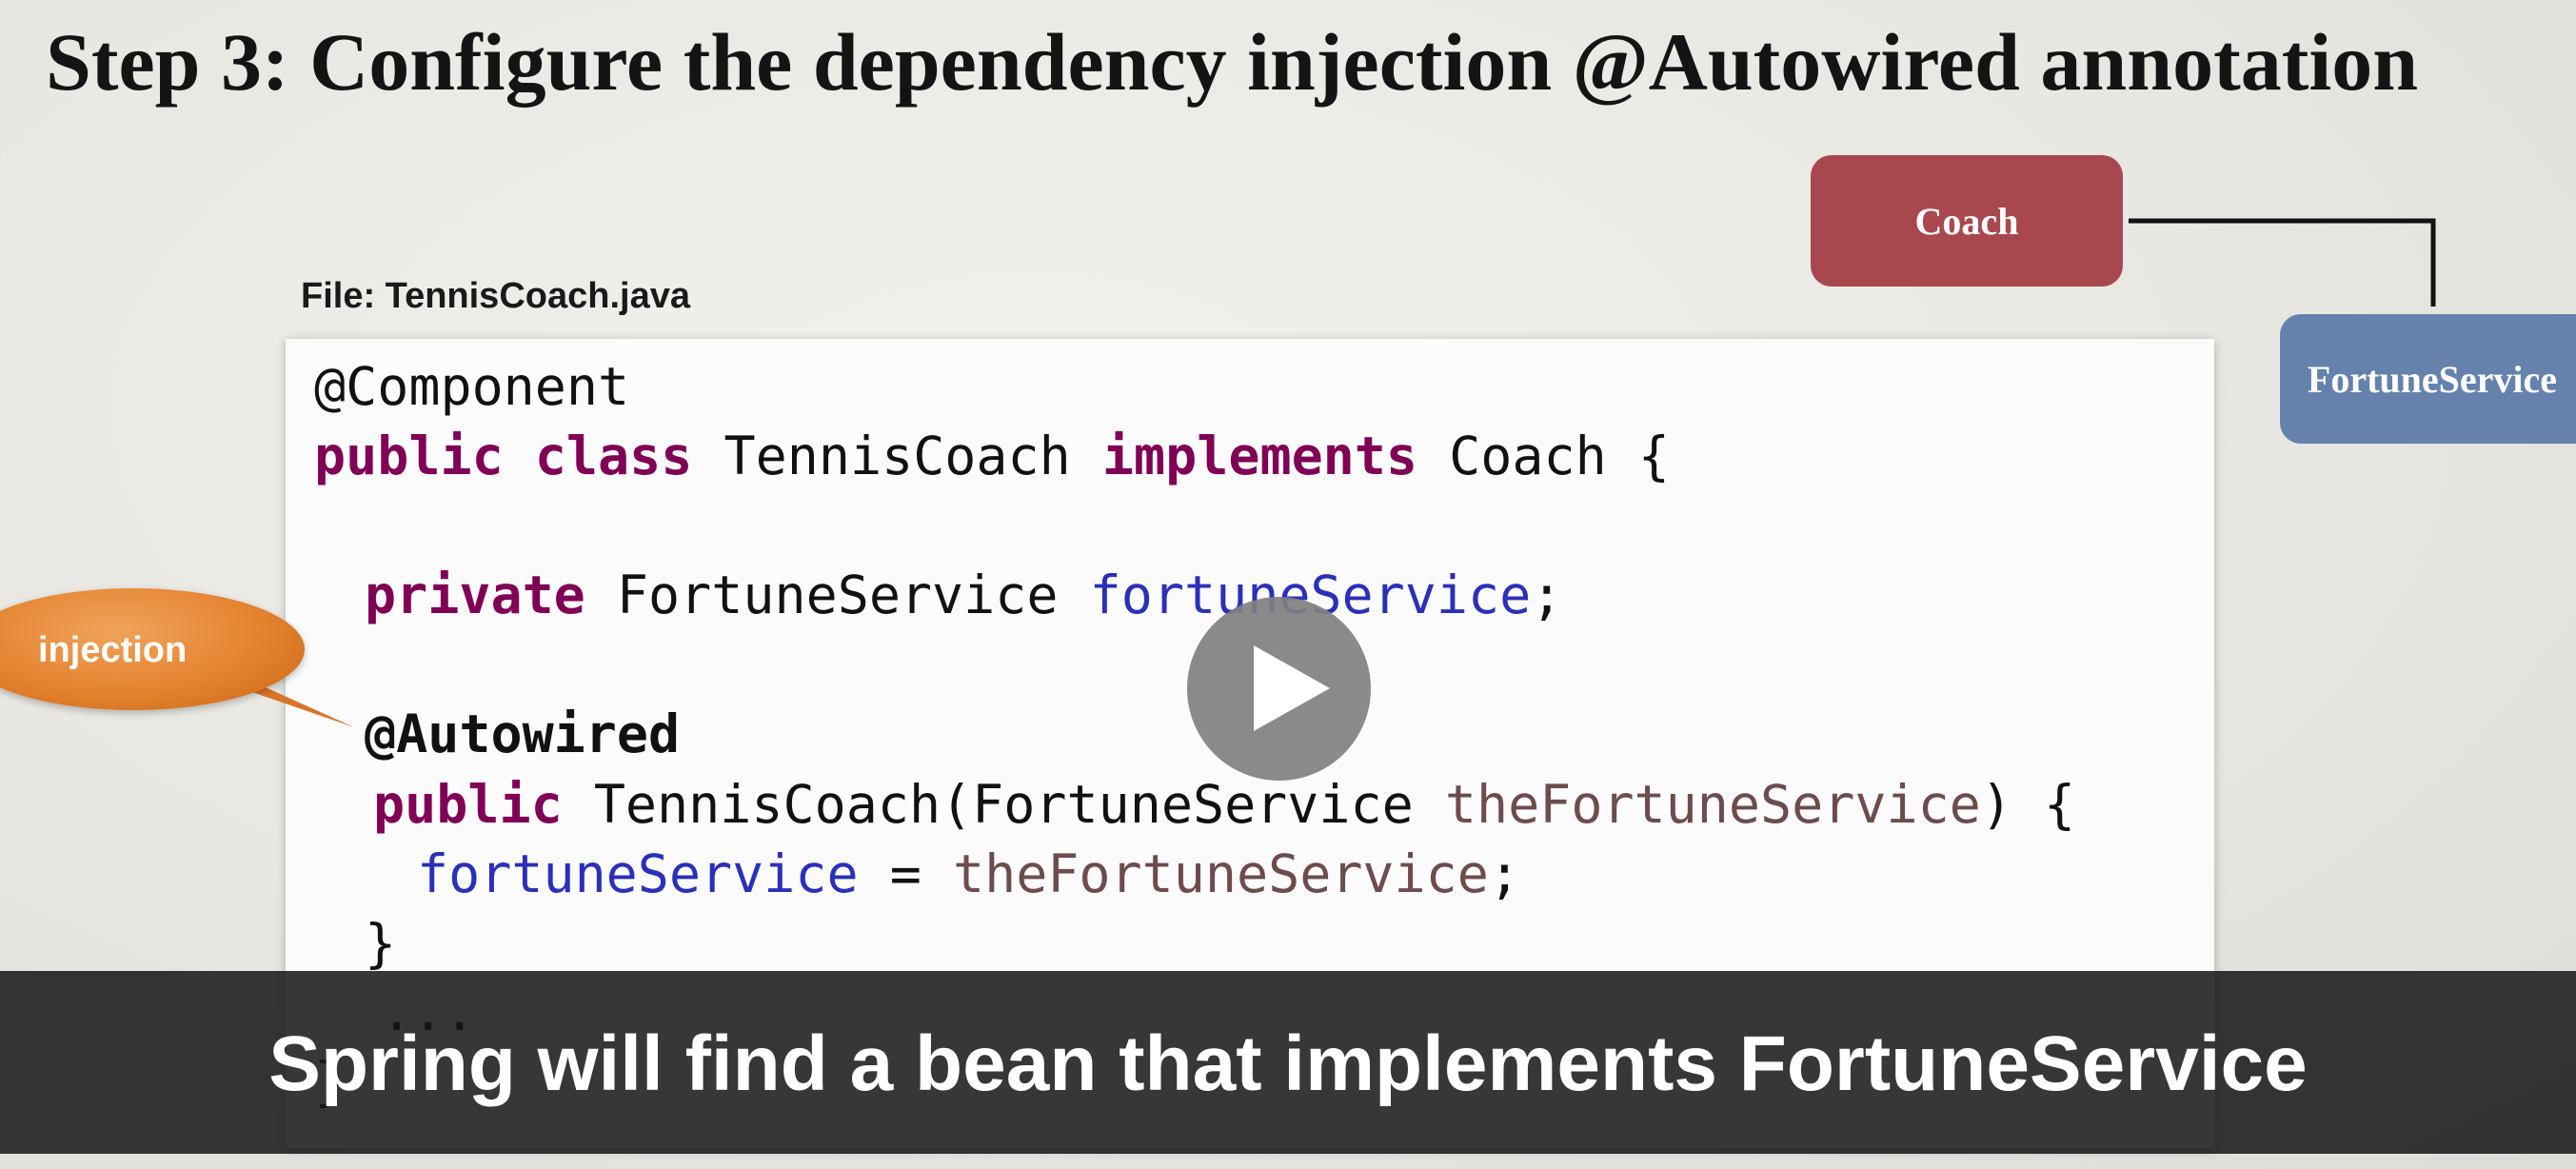  Describe the element at coordinates (113, 650) in the screenshot. I see `injection-callout-label: injection` at that location.